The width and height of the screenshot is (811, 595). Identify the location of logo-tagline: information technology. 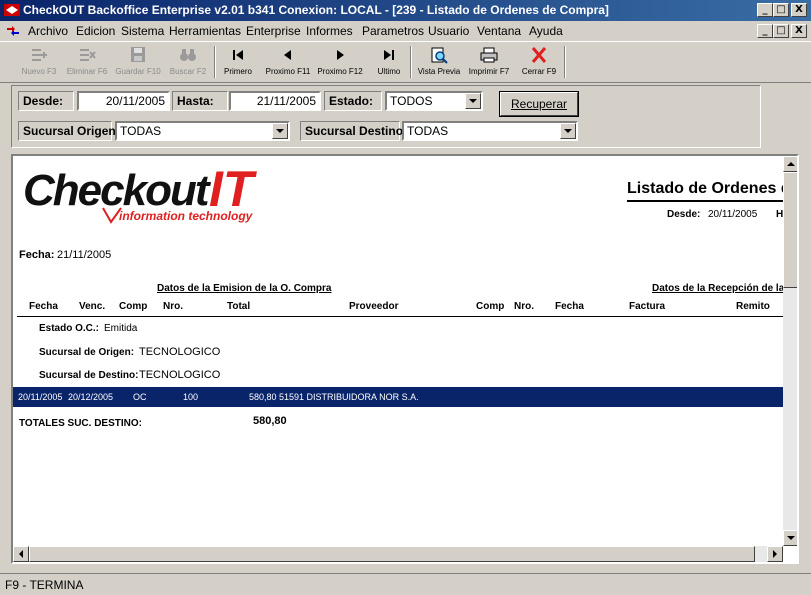
(186, 216).